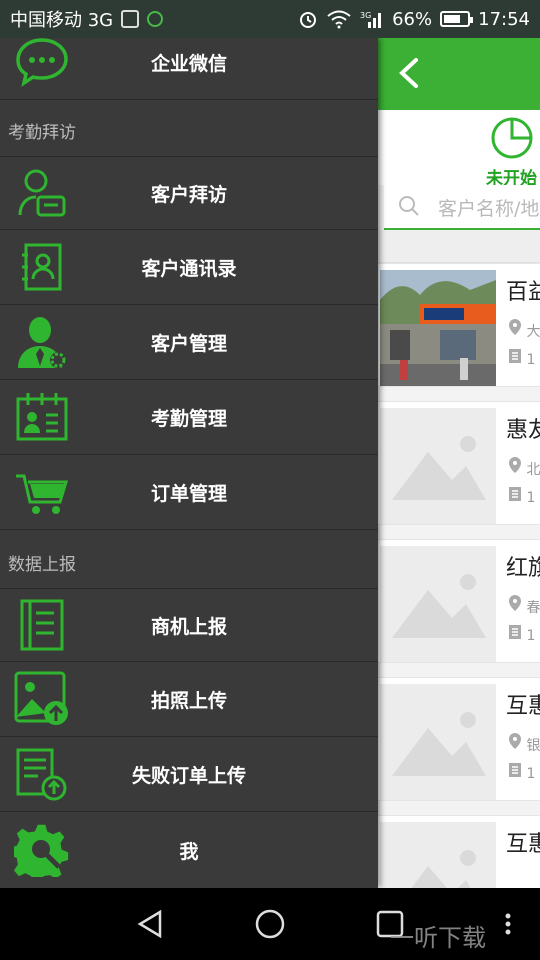 The image size is (540, 960). What do you see at coordinates (508, 924) in the screenshot?
I see `nav-more-icon` at bounding box center [508, 924].